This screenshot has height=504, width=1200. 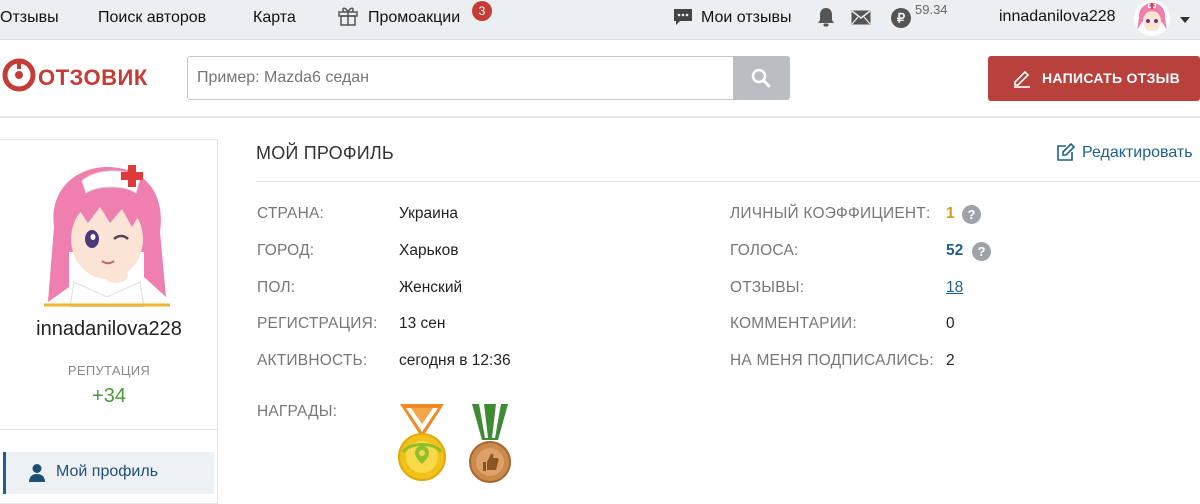 What do you see at coordinates (1185, 20) in the screenshot?
I see `chevron-down-icon` at bounding box center [1185, 20].